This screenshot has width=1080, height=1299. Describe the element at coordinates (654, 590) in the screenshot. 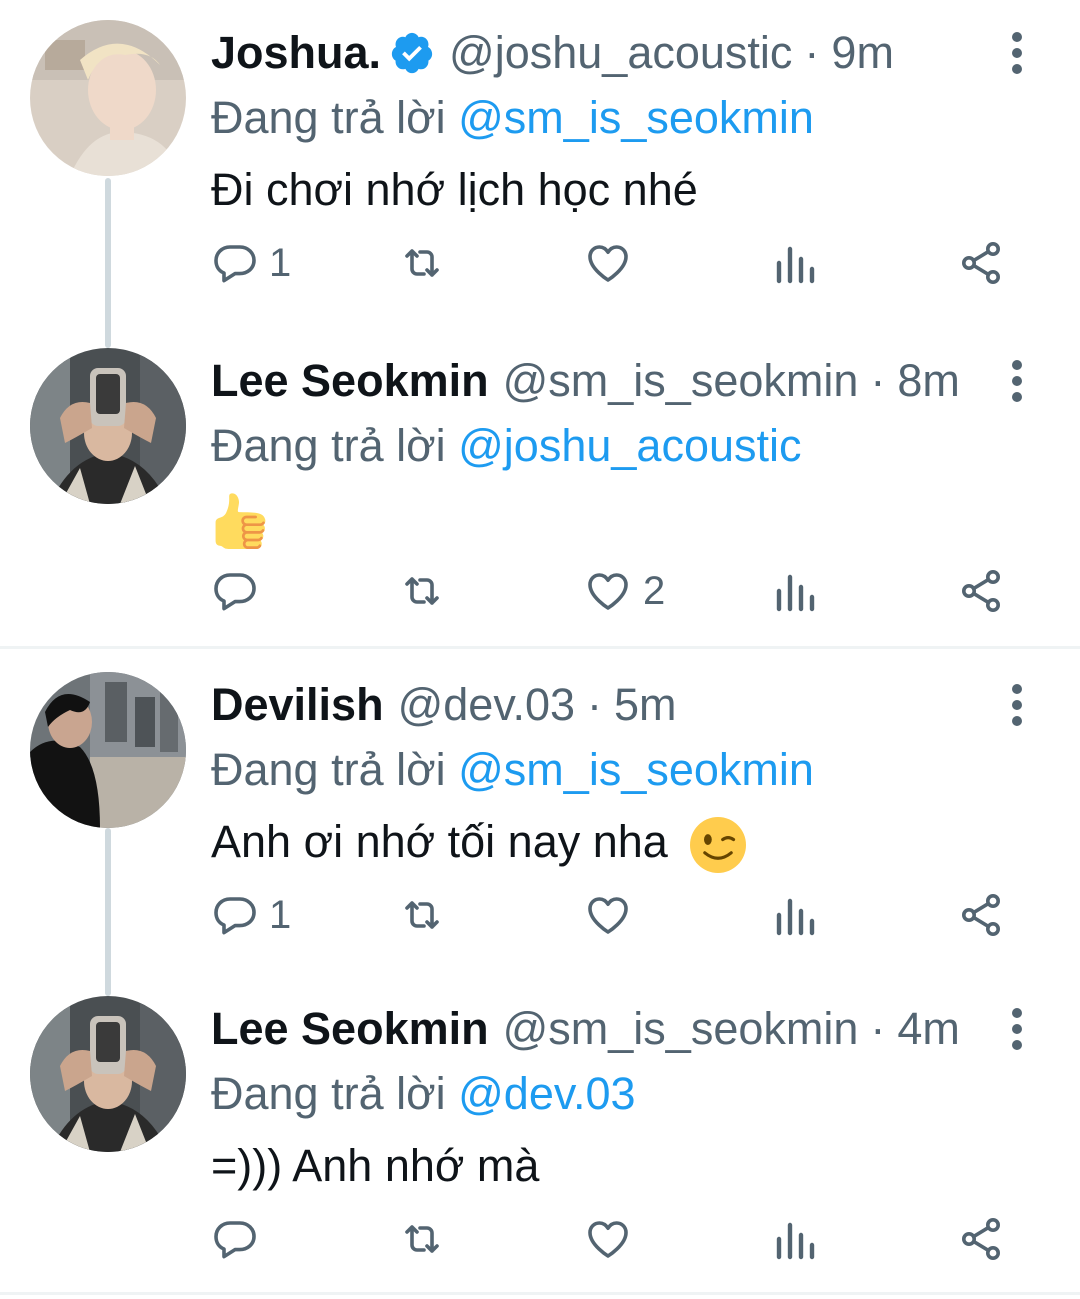

I see `like-count: 2` at that location.